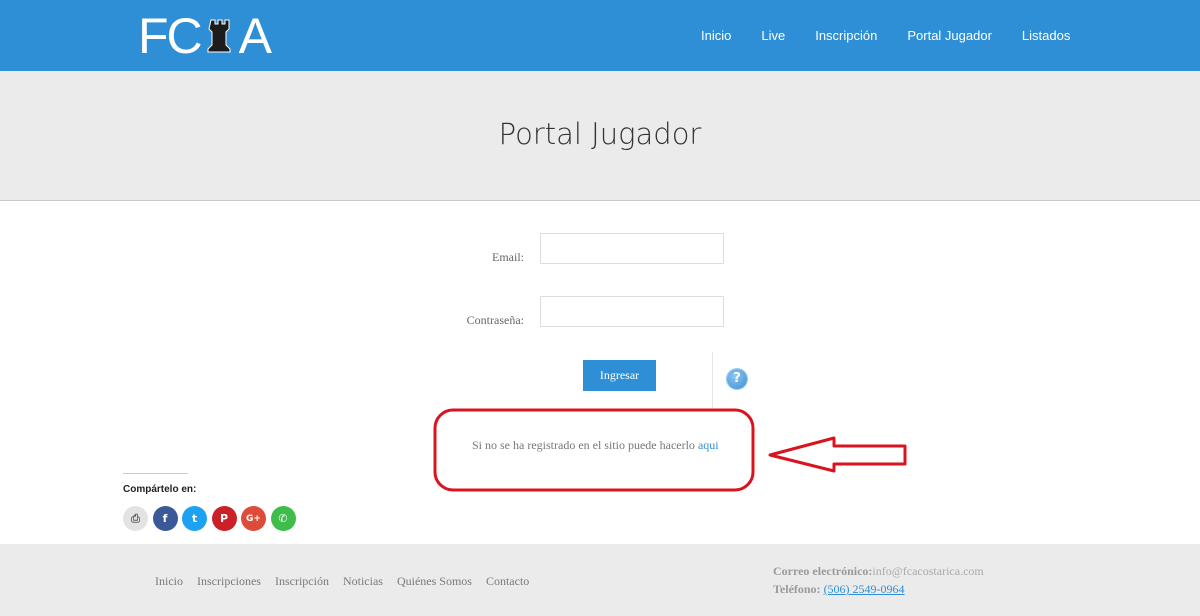  I want to click on logo-letter-a: A, so click(255, 36).